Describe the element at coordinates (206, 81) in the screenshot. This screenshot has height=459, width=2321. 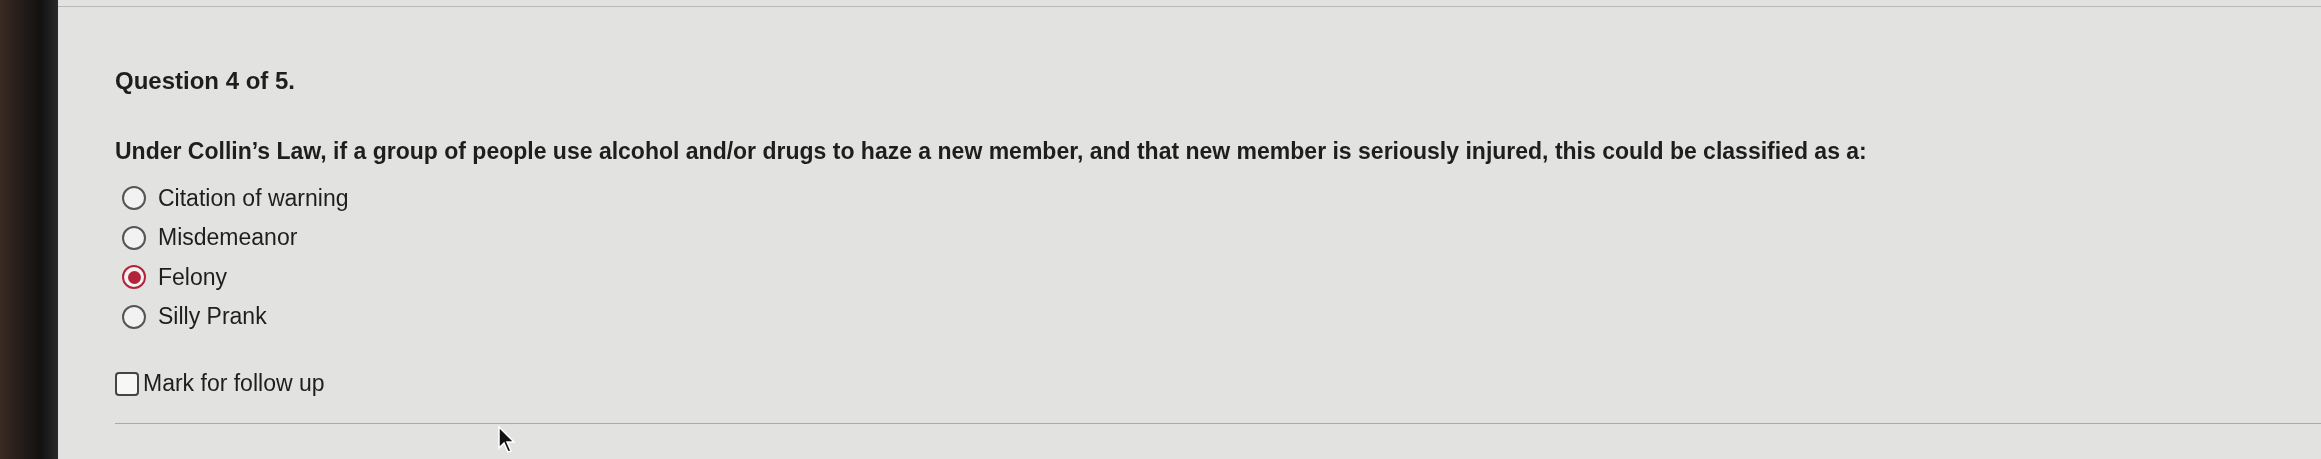
I see `question-heading: Question 4 of 5.` at that location.